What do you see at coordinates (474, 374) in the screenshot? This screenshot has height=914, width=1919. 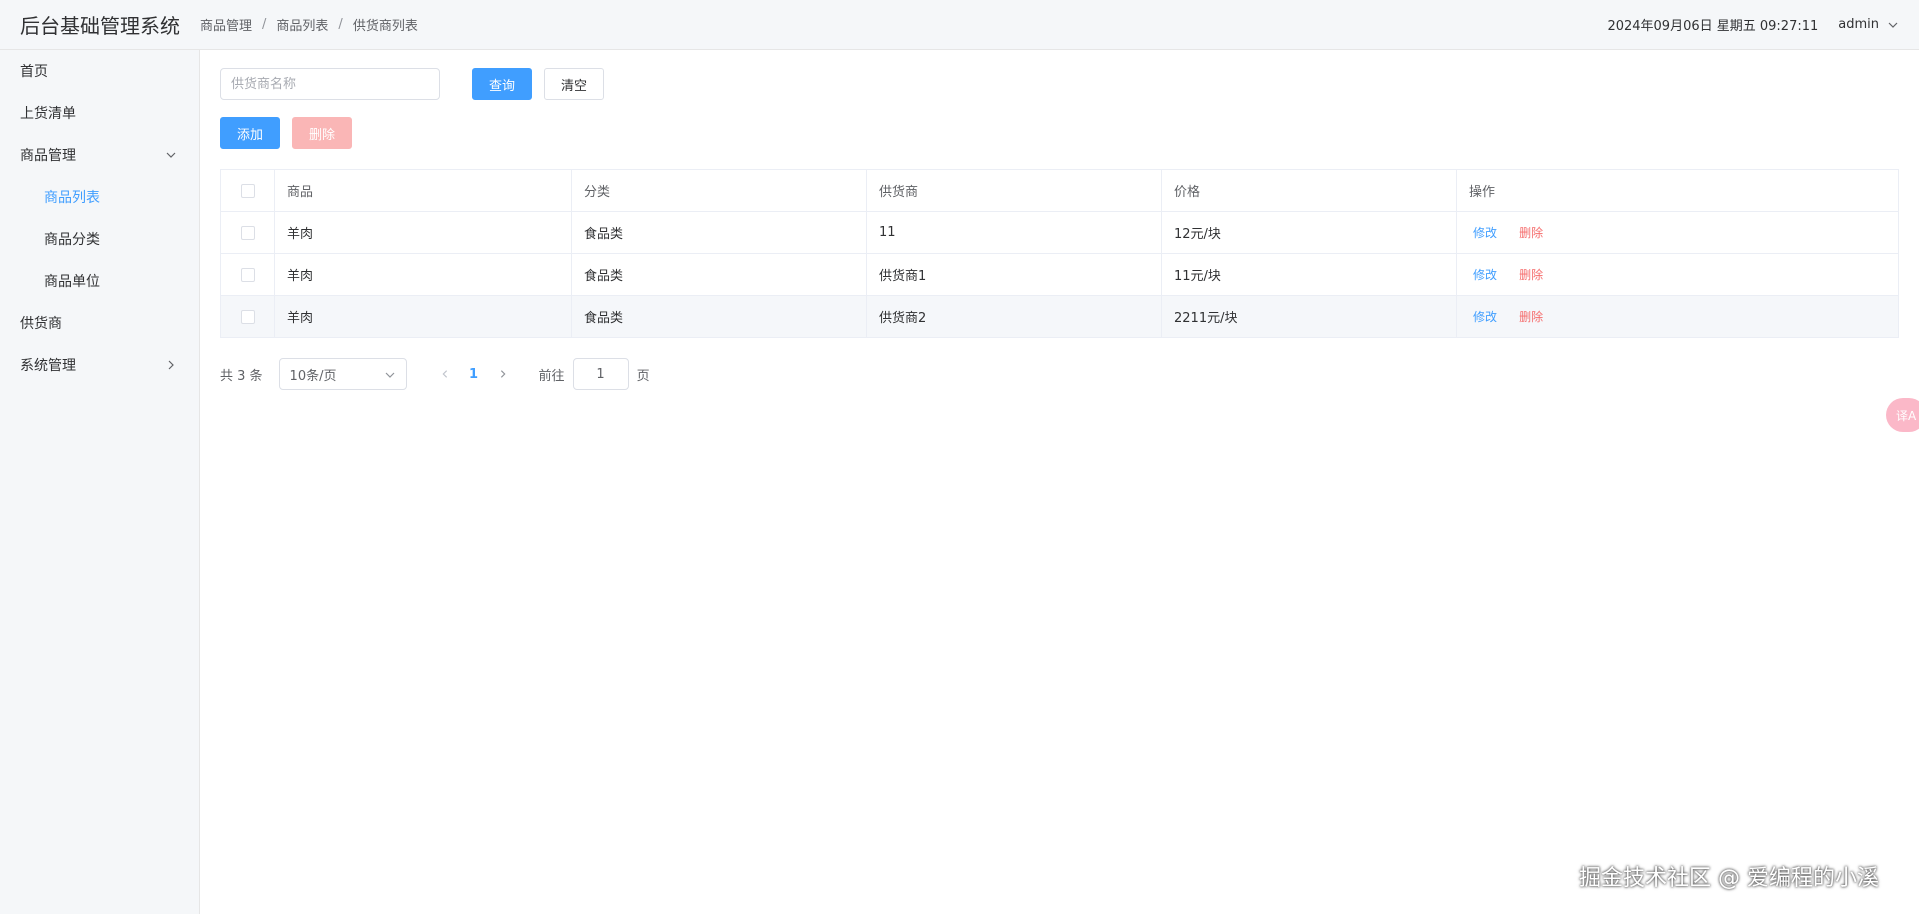 I see `page-number-current: 1` at bounding box center [474, 374].